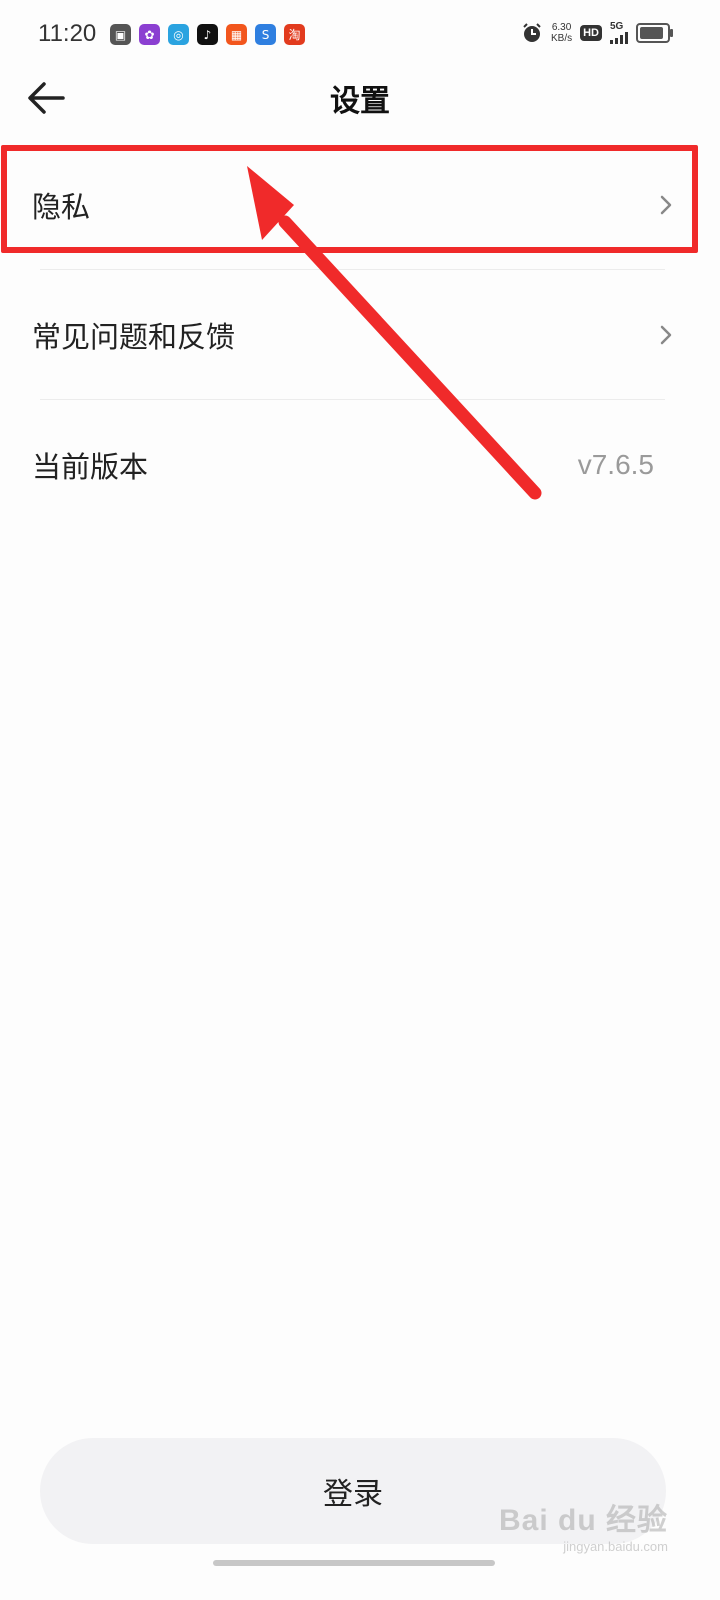  Describe the element at coordinates (561, 38) in the screenshot. I see `network-speed-unit: KB/s` at that location.